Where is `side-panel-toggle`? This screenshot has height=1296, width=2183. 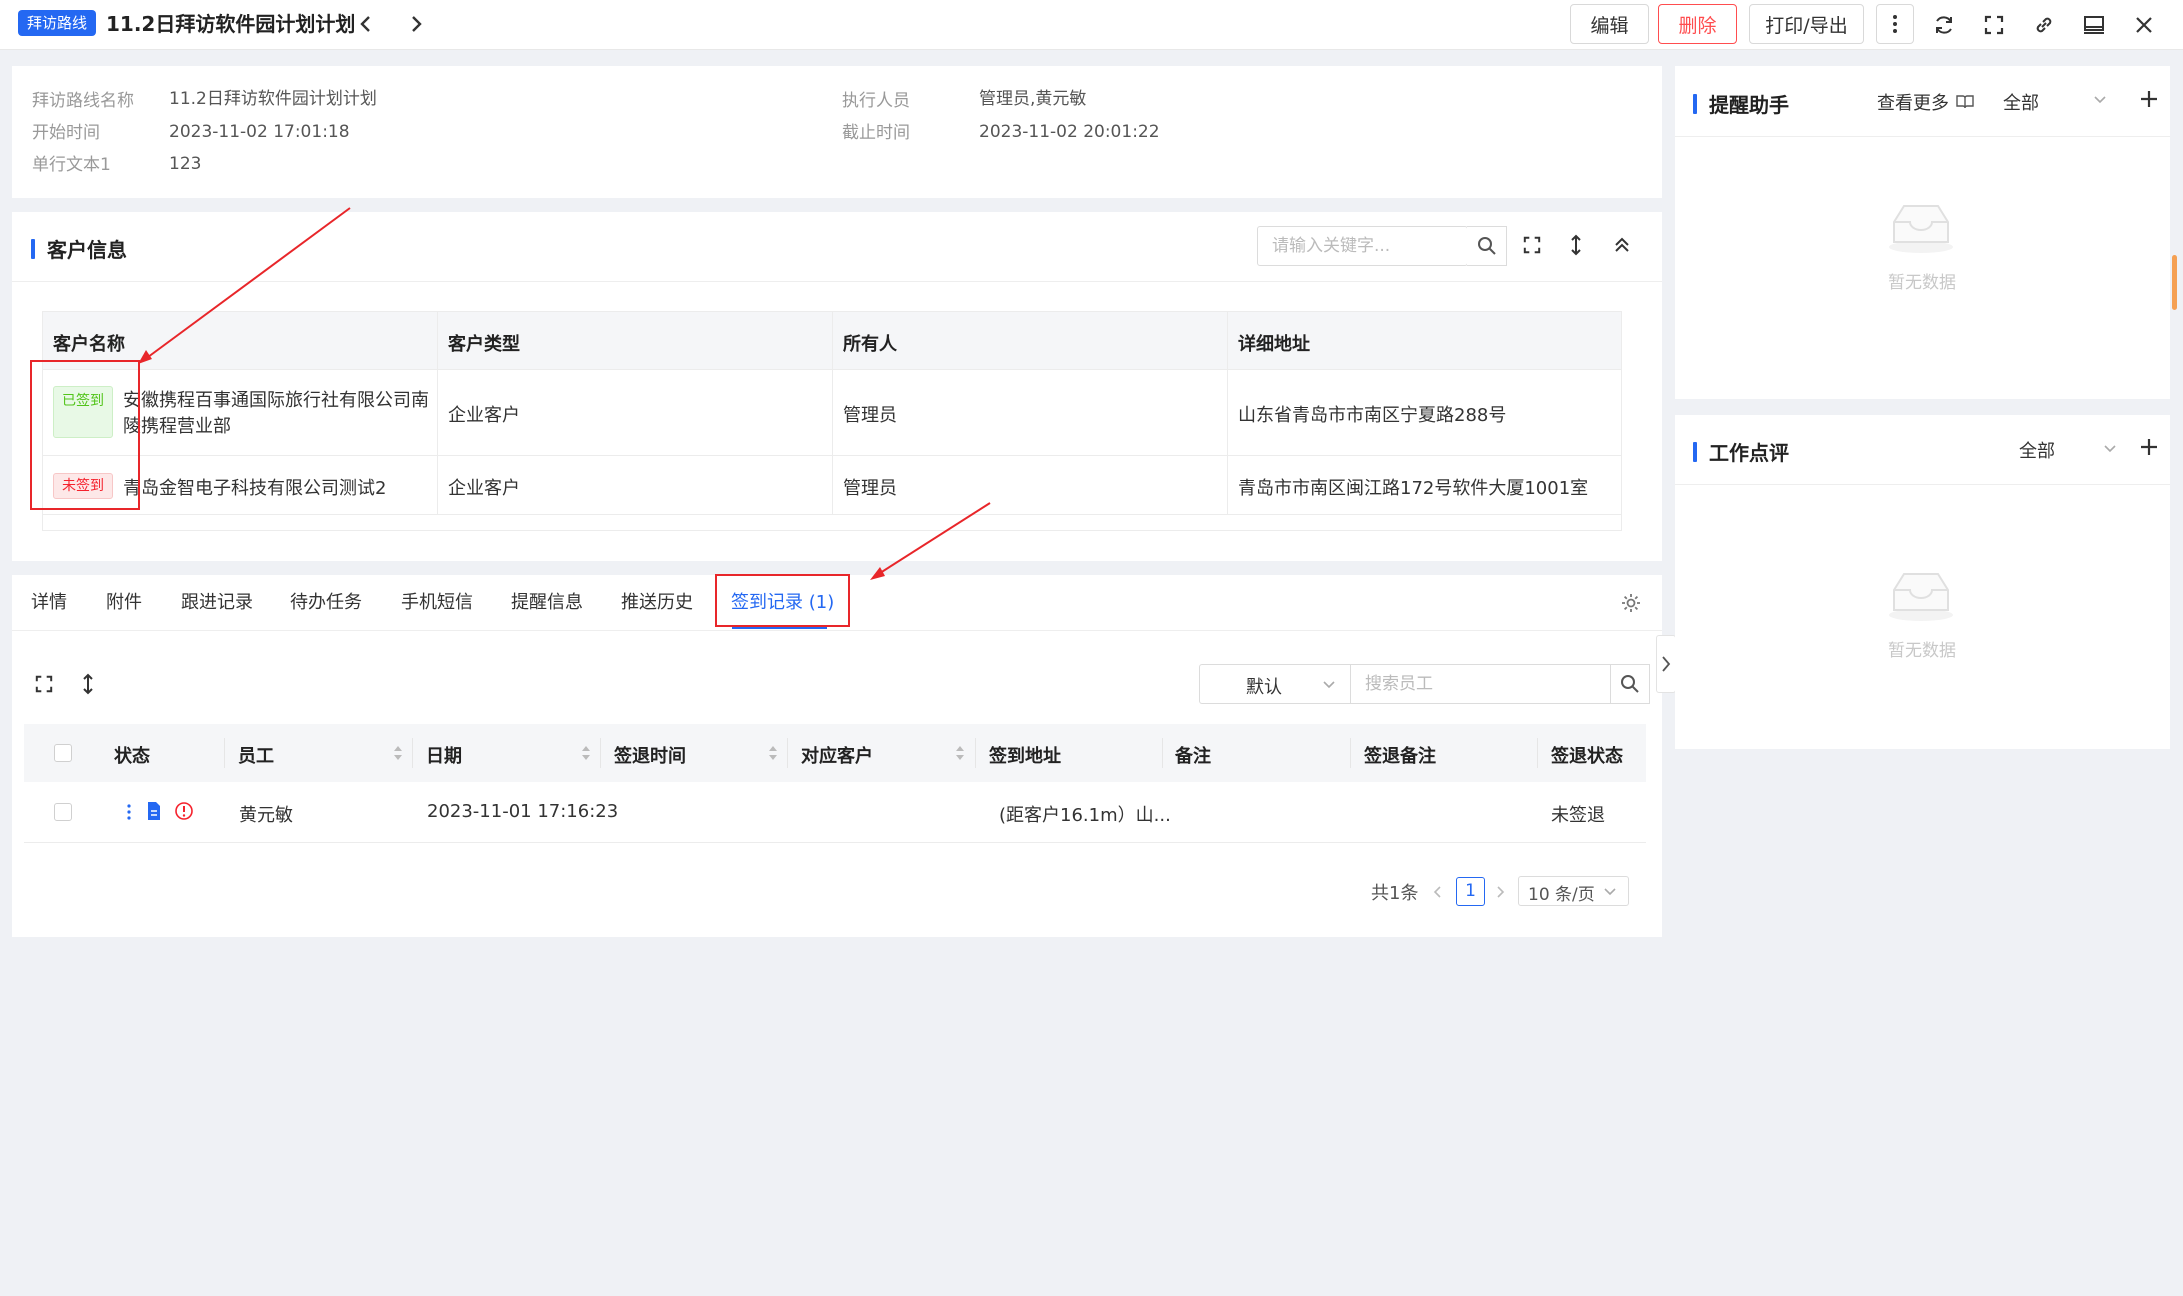
side-panel-toggle is located at coordinates (1666, 664).